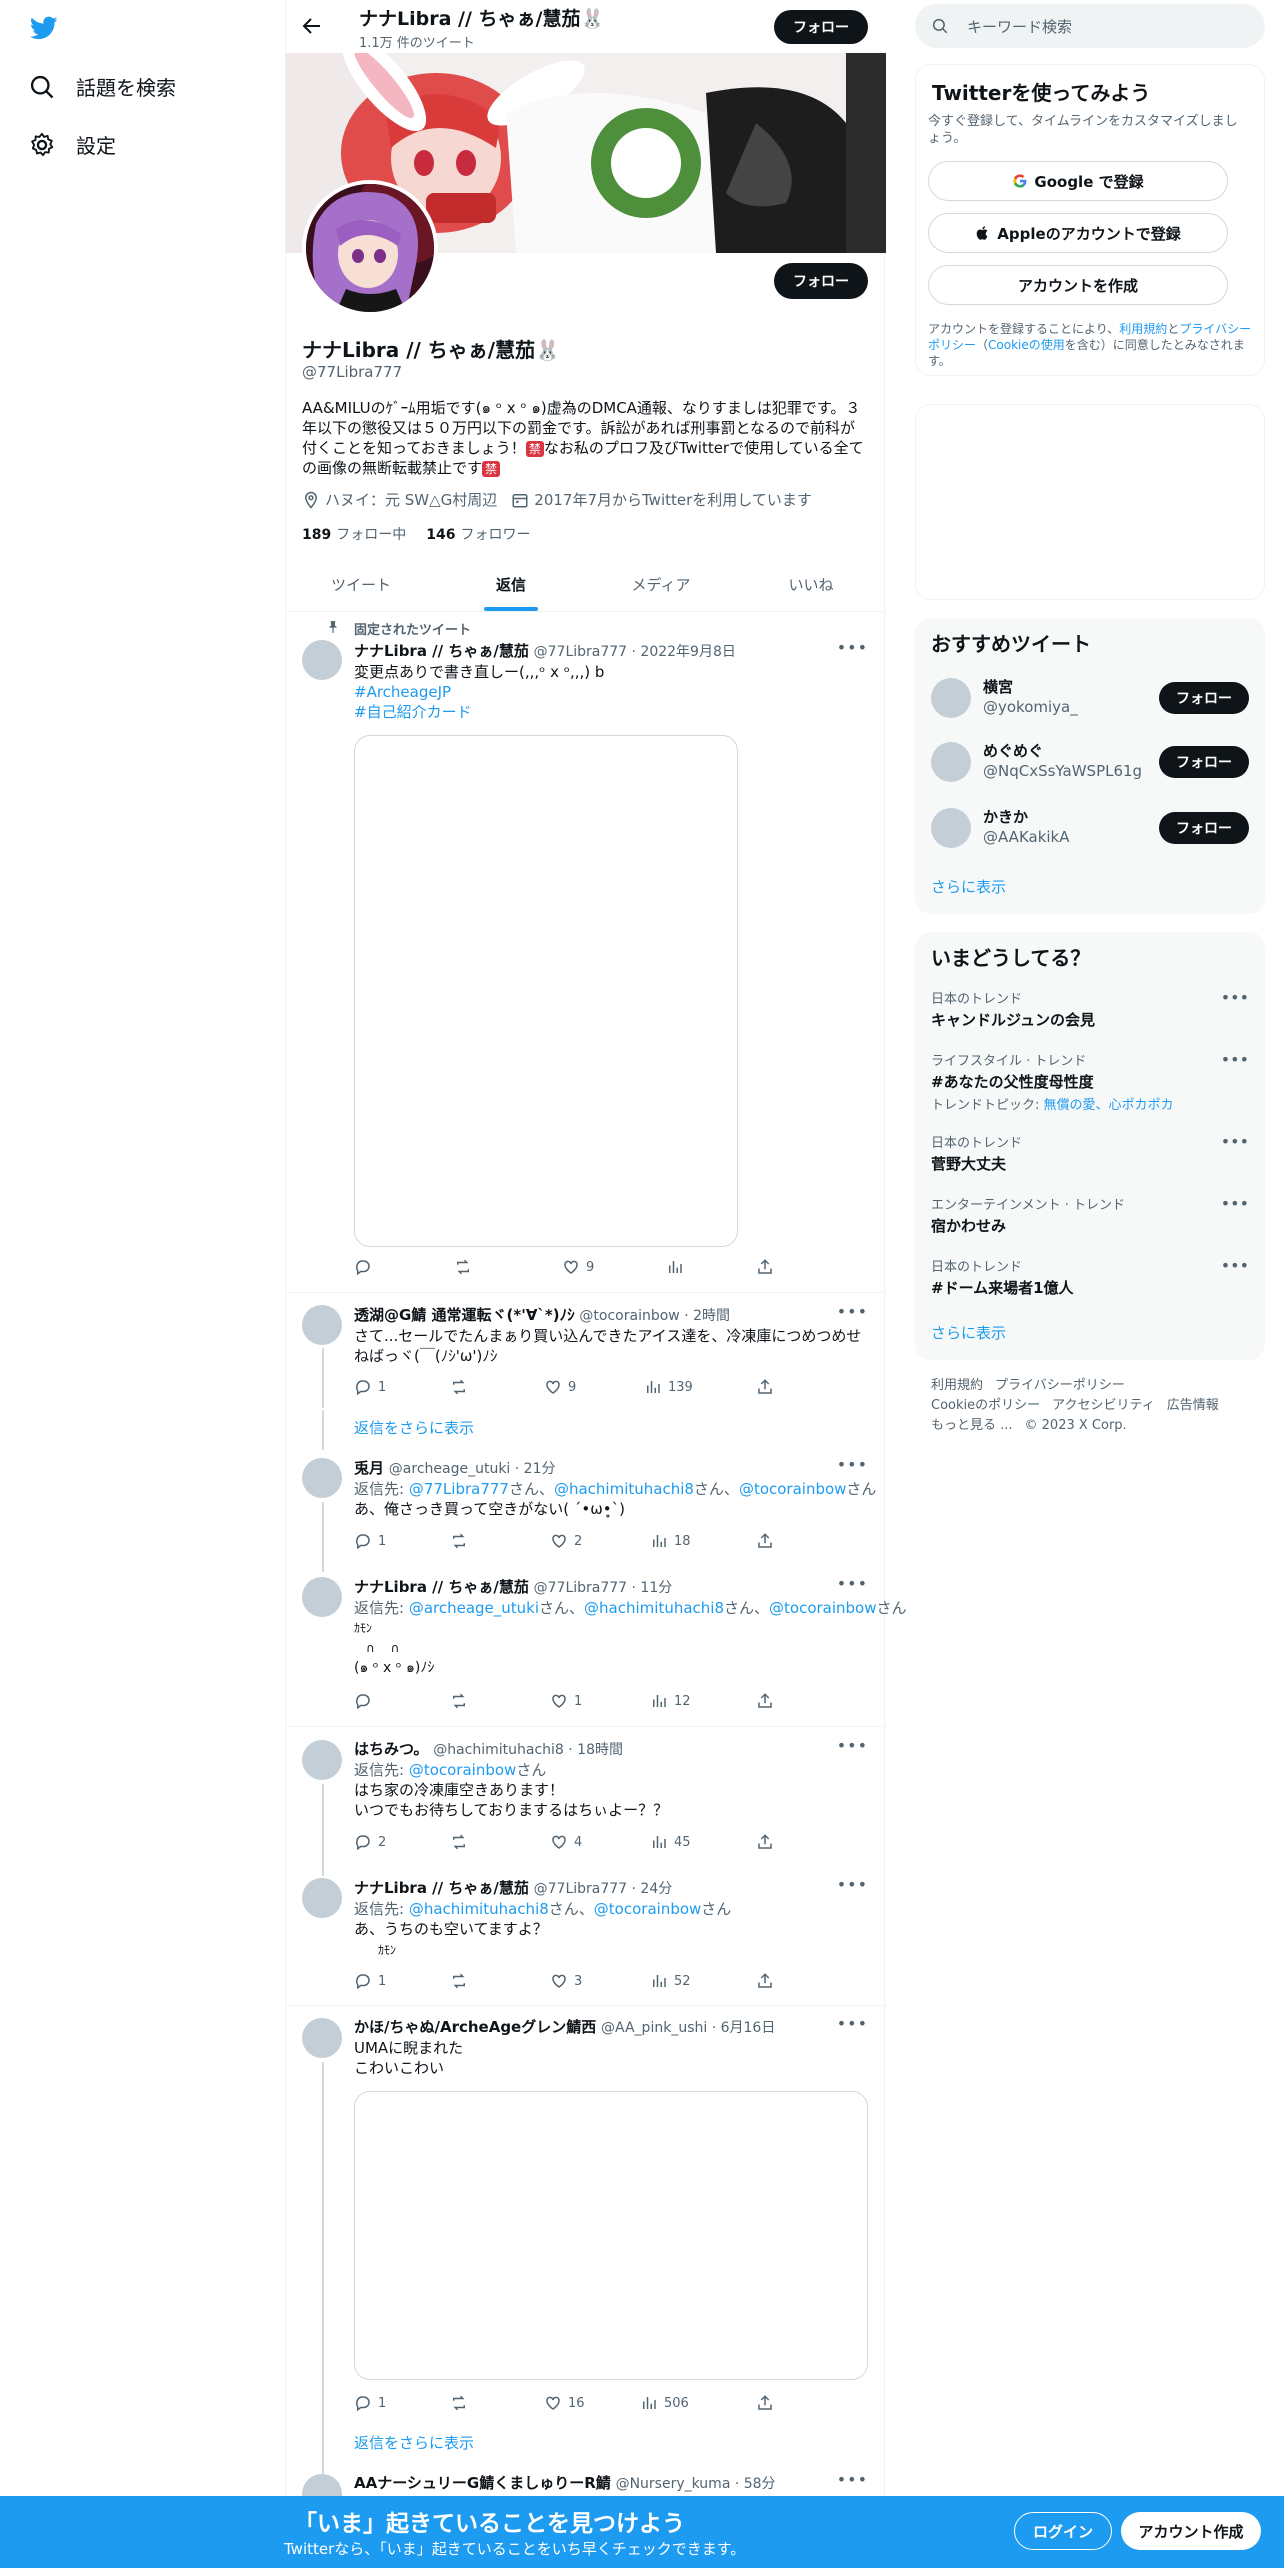  What do you see at coordinates (369, 1468) in the screenshot?
I see `tweet-author-name: 兎月` at bounding box center [369, 1468].